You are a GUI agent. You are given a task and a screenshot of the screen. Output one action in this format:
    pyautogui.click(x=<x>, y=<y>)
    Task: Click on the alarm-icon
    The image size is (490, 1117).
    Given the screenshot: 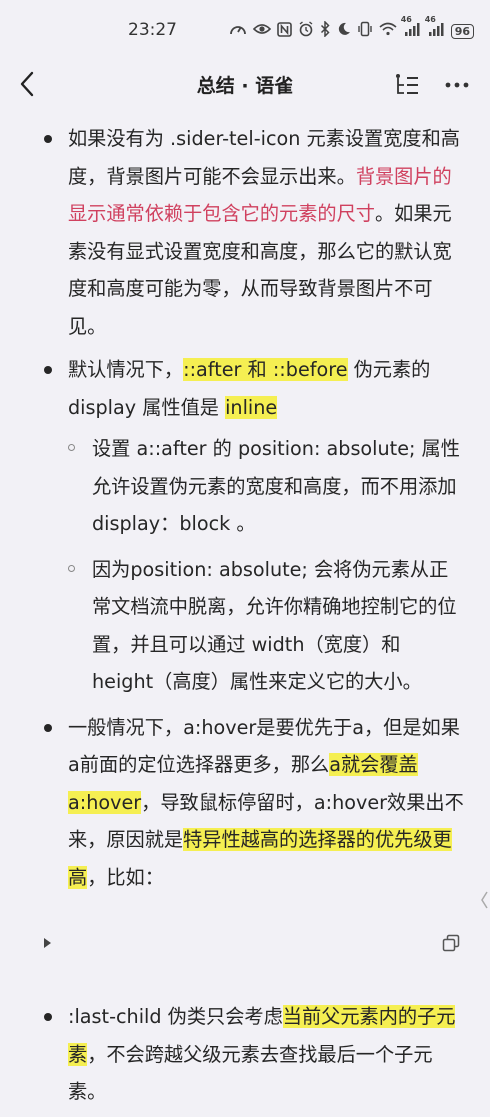 What is the action you would take?
    pyautogui.click(x=306, y=31)
    